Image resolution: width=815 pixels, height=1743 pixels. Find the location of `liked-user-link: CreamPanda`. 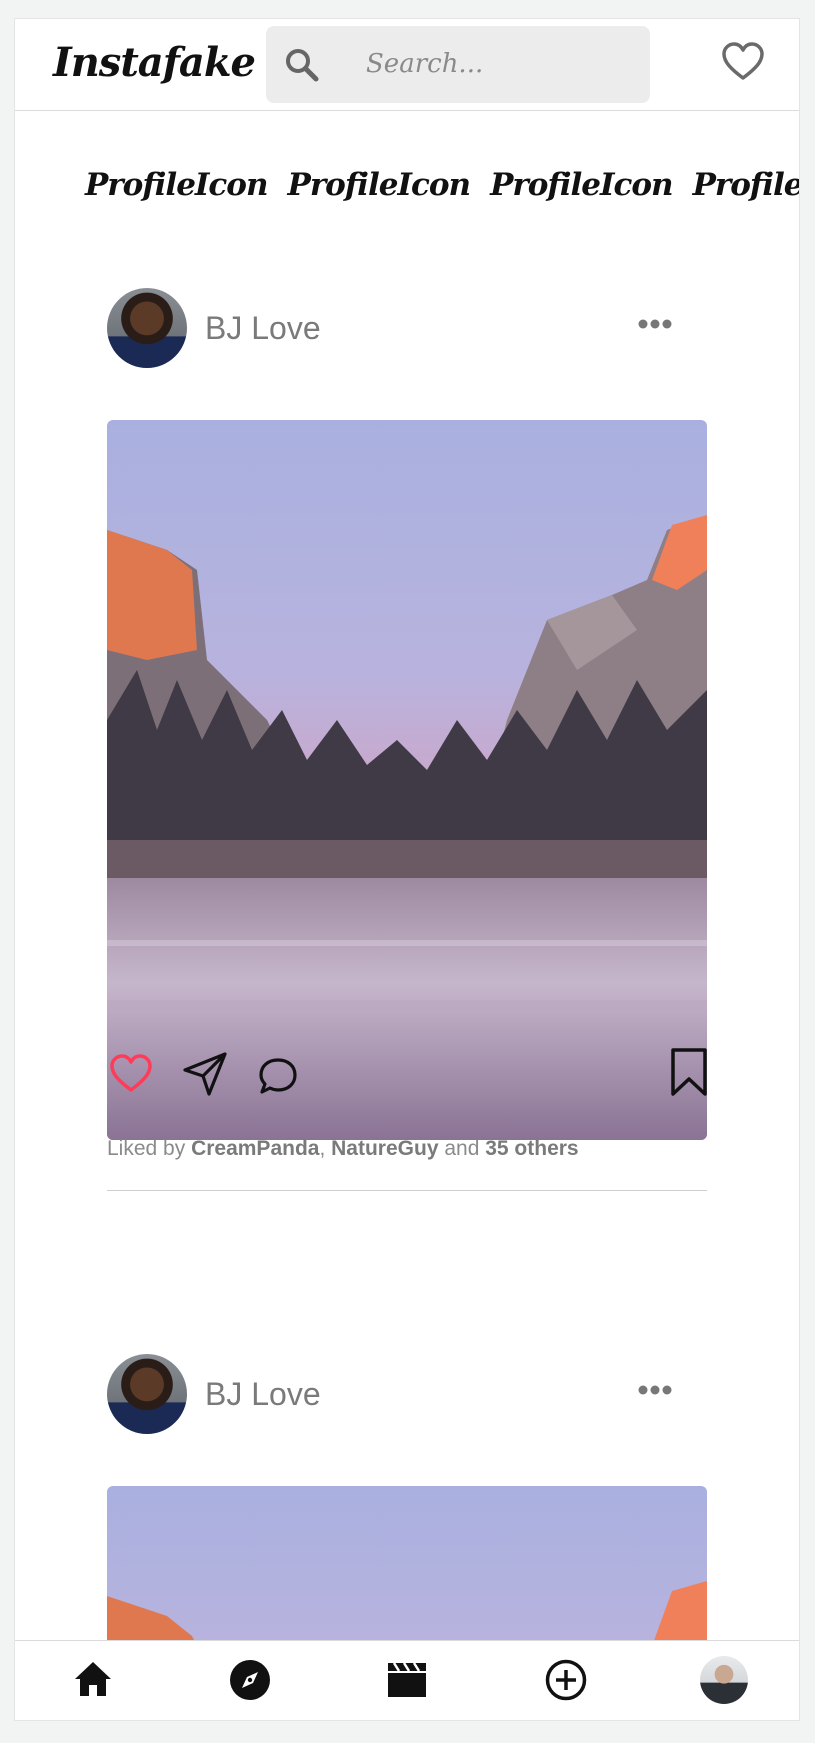

liked-user-link: CreamPanda is located at coordinates (255, 1148).